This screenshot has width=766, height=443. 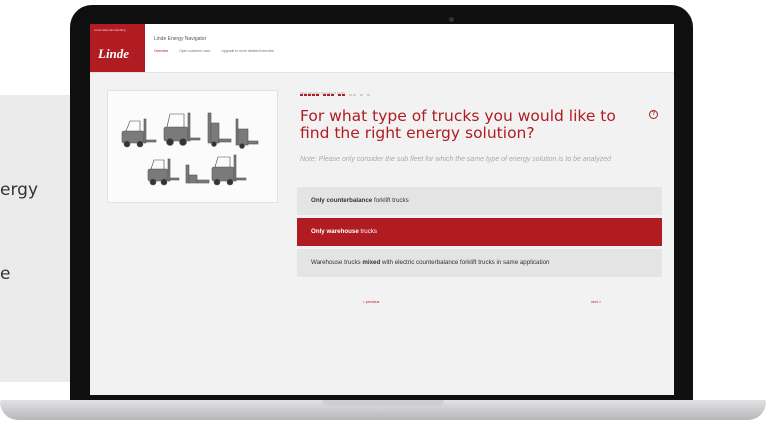 I want to click on side-panel, so click(x=36, y=238).